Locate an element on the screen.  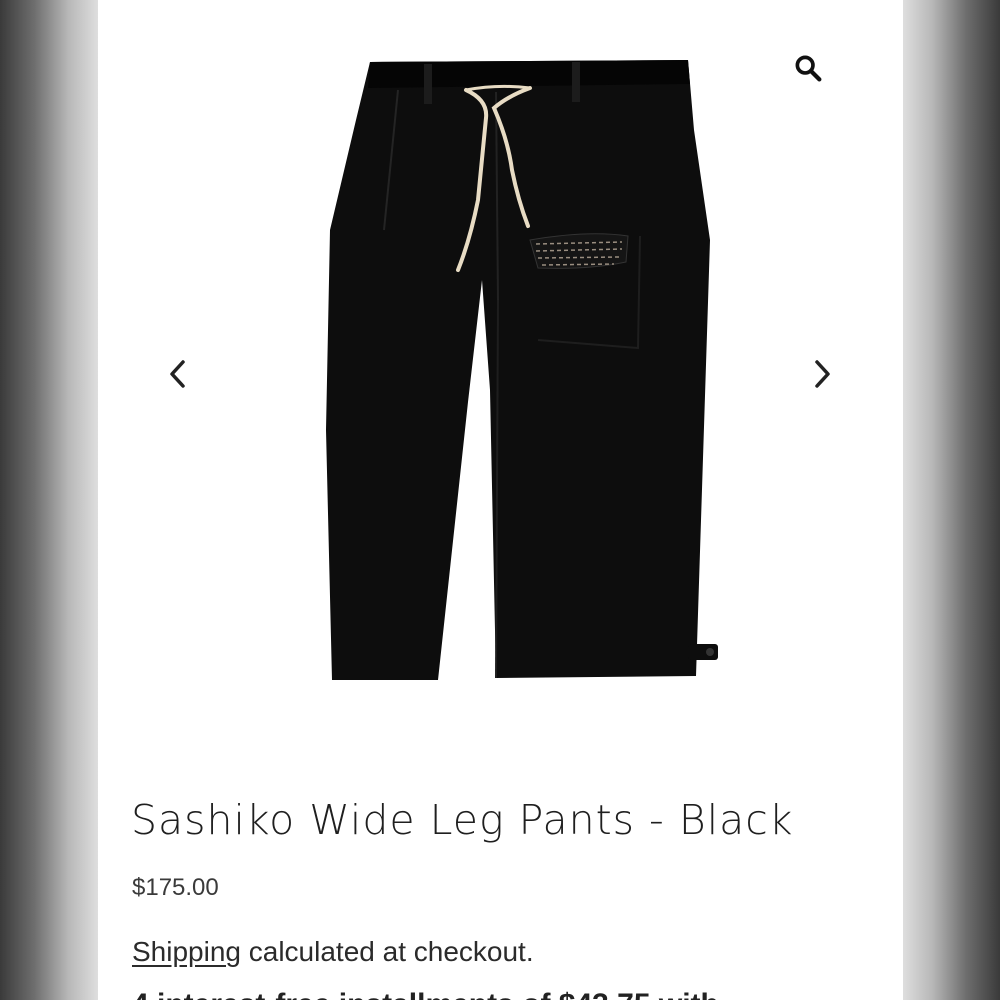
ankle-button is located at coordinates (710, 652).